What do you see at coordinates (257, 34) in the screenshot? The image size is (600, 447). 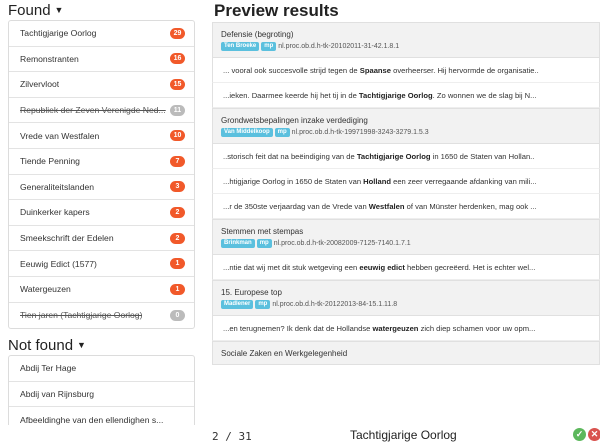 I see `result-title: Defensie (begroting)` at bounding box center [257, 34].